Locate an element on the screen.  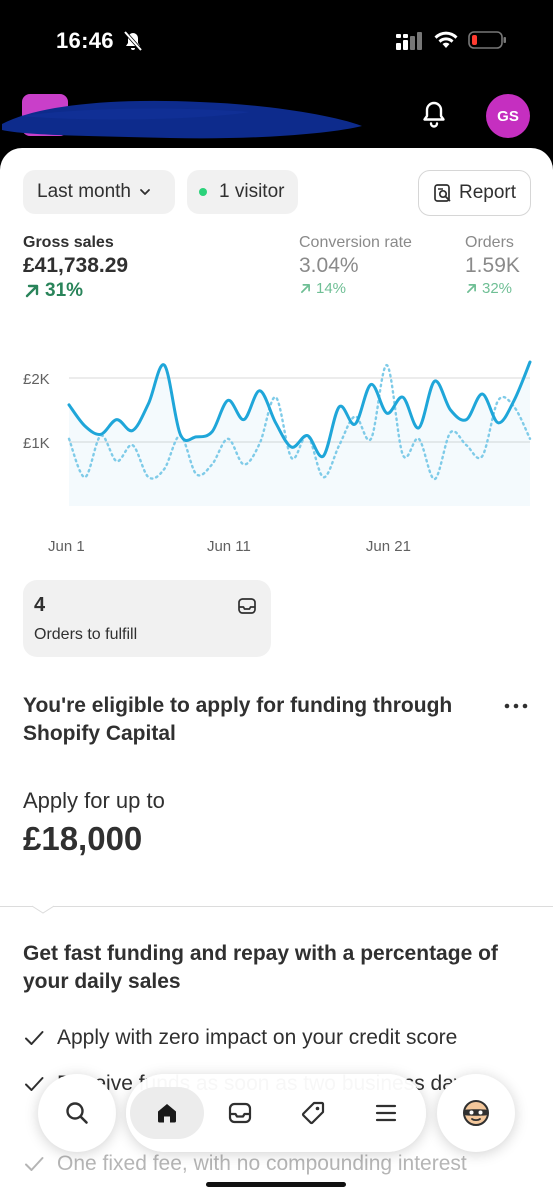
nav-profile-button is located at coordinates (476, 1113).